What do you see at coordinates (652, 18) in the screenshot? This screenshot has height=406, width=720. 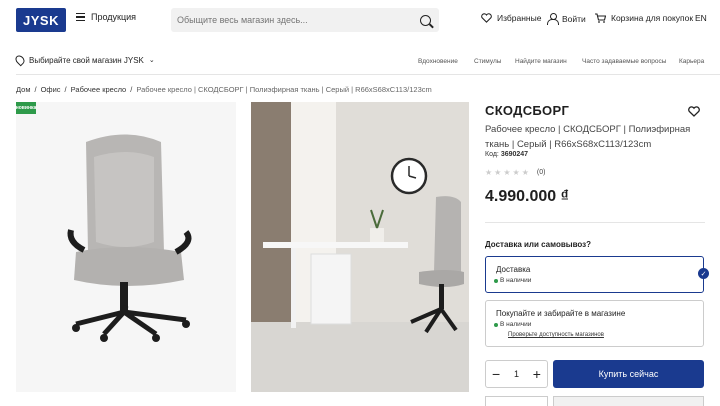 I see `cart-label: Корзина для покупок` at bounding box center [652, 18].